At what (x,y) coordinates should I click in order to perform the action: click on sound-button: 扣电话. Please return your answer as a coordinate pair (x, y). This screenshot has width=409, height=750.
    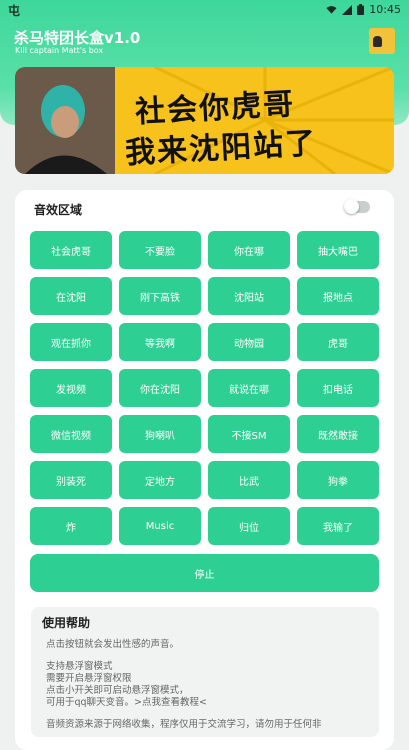
    Looking at the image, I should click on (338, 388).